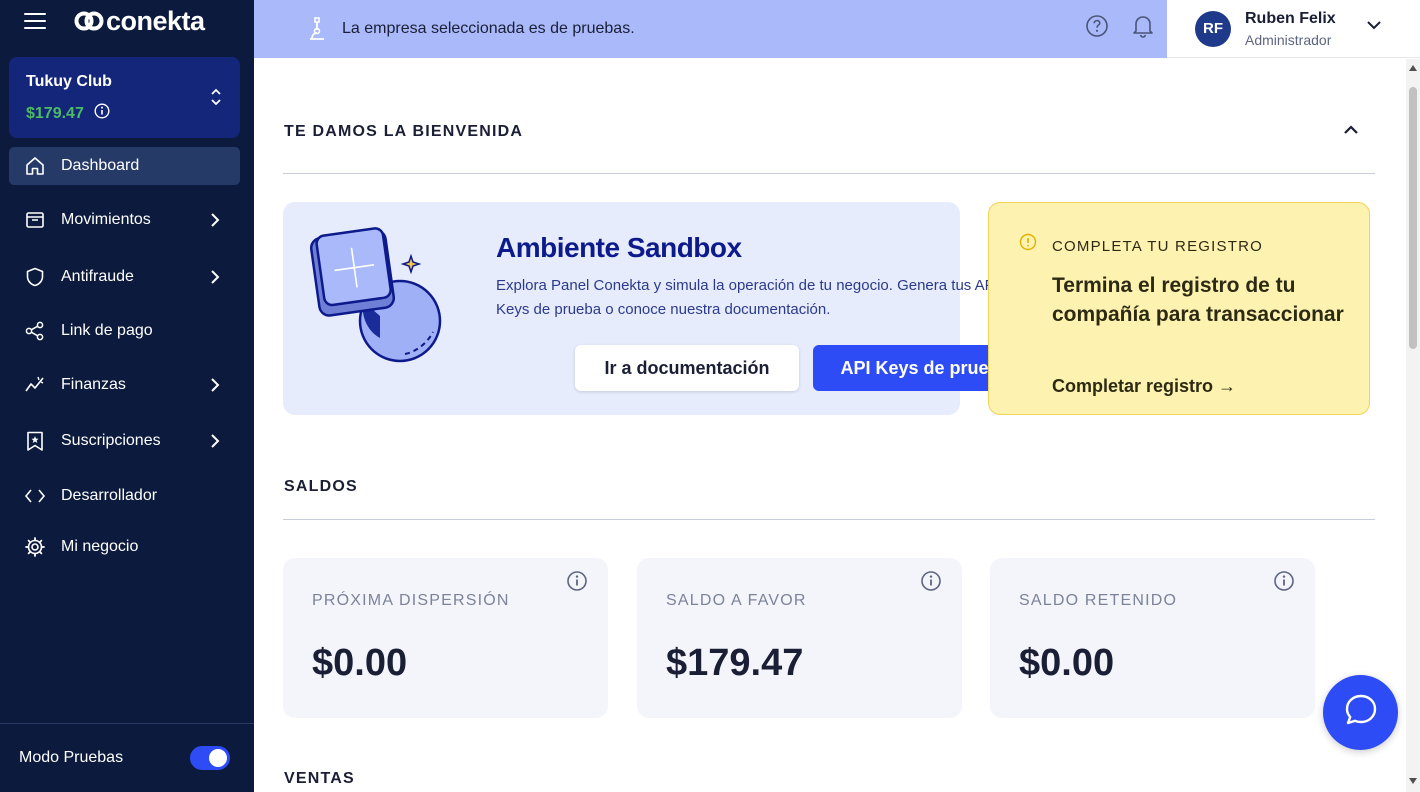 Image resolution: width=1420 pixels, height=792 pixels. Describe the element at coordinates (710, 29) in the screenshot. I see `test-mode-banner: La empresa seleccionada es de pruebas.` at that location.